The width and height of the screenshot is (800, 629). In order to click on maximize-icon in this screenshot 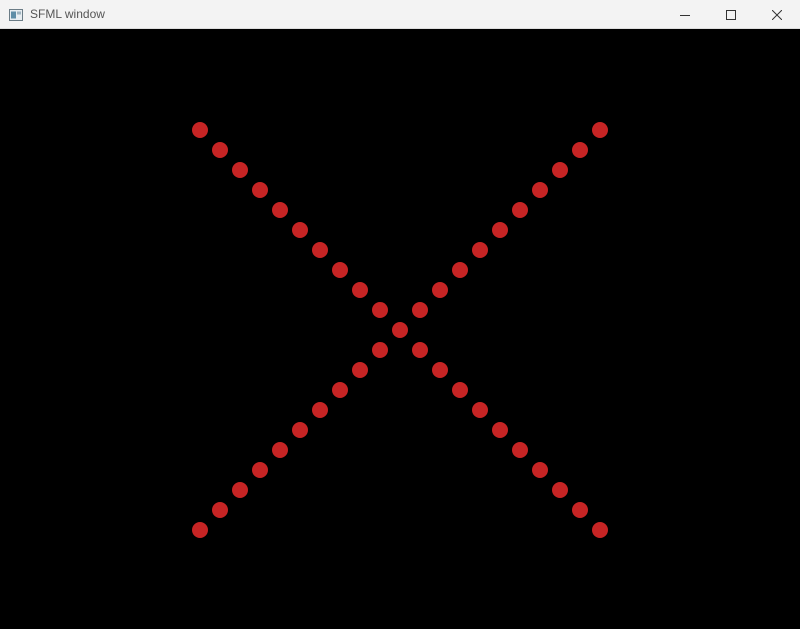, I will do `click(731, 14)`.